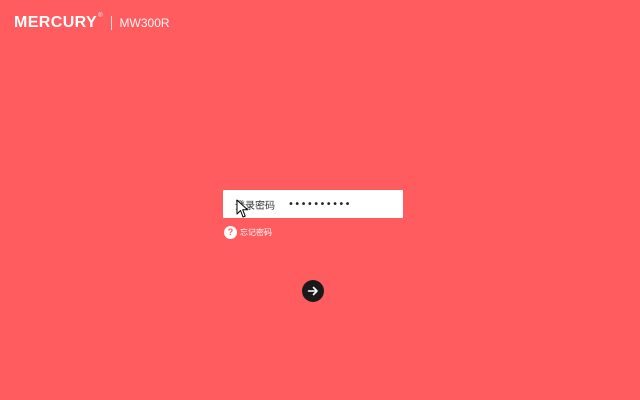 The width and height of the screenshot is (640, 400). I want to click on question-circle-icon: ?, so click(230, 232).